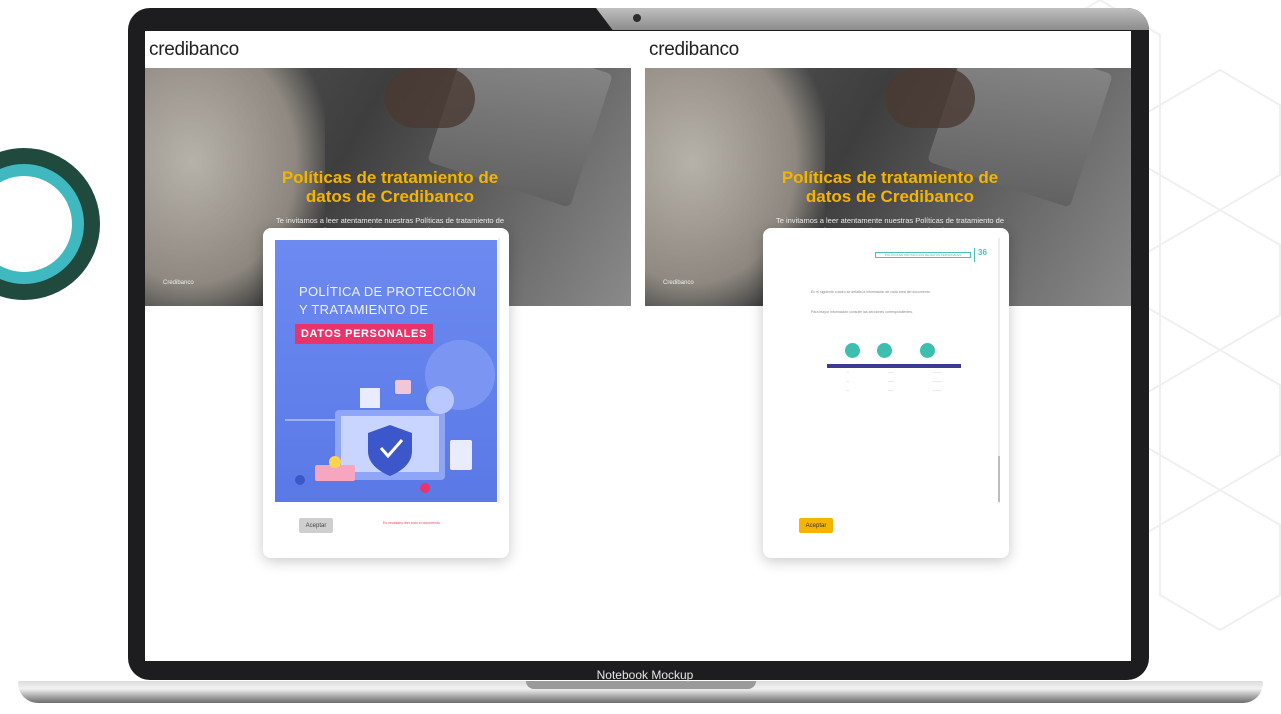 The image size is (1281, 714). I want to click on illus-coin, so click(335, 462).